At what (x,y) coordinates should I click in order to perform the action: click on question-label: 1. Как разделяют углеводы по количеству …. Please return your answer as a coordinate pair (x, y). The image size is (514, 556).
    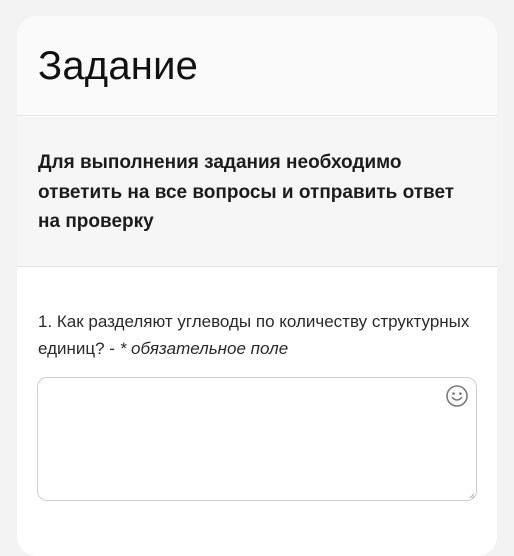
    Looking at the image, I should click on (258, 335).